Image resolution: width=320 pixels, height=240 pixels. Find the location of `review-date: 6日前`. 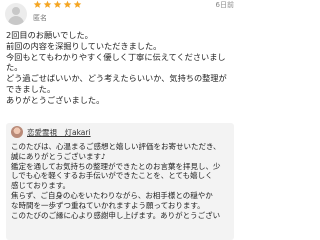

review-date: 6日前 is located at coordinates (224, 5).